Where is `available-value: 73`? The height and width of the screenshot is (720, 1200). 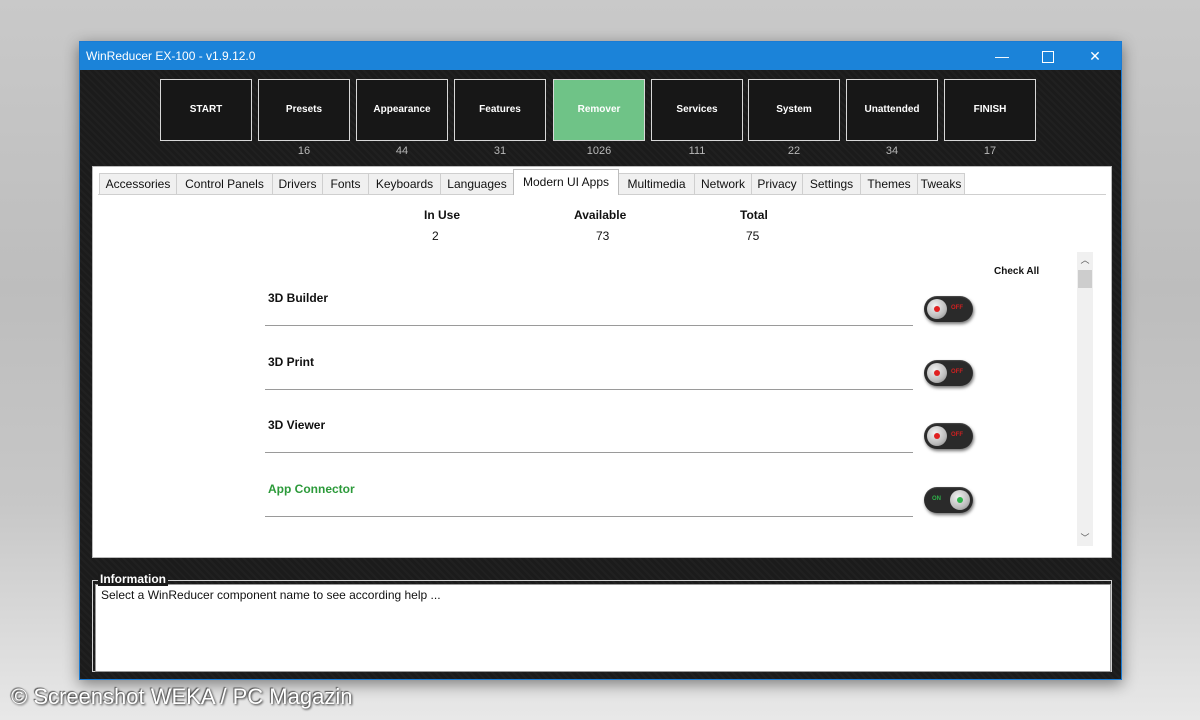
available-value: 73 is located at coordinates (603, 236).